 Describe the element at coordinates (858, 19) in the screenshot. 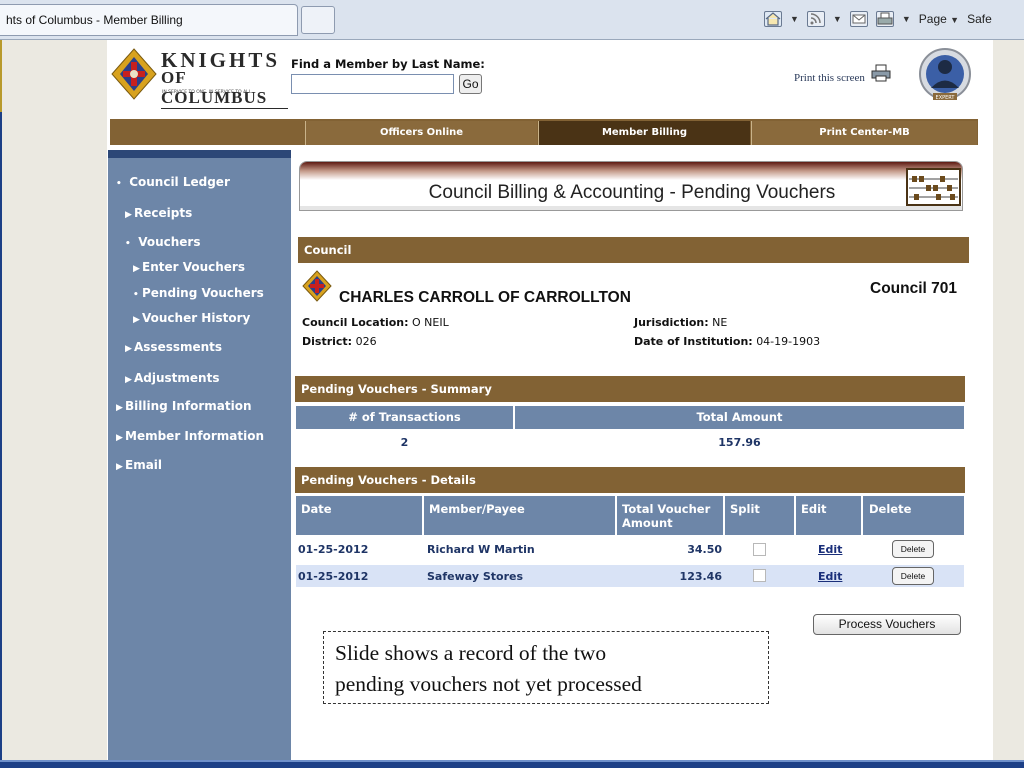

I see `mail-icon` at that location.